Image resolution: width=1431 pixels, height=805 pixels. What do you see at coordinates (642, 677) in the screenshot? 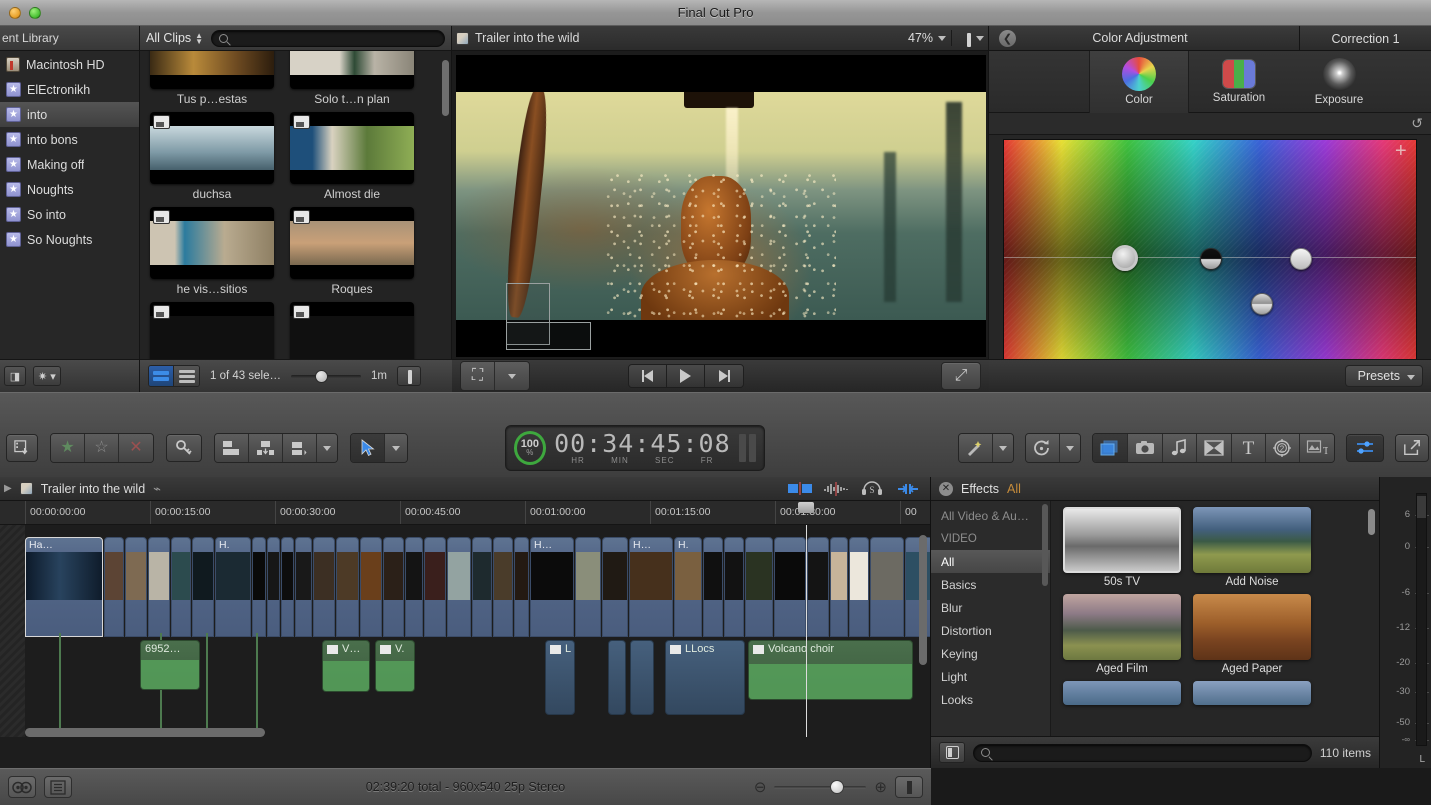
I see `timeline-connected-clip` at bounding box center [642, 677].